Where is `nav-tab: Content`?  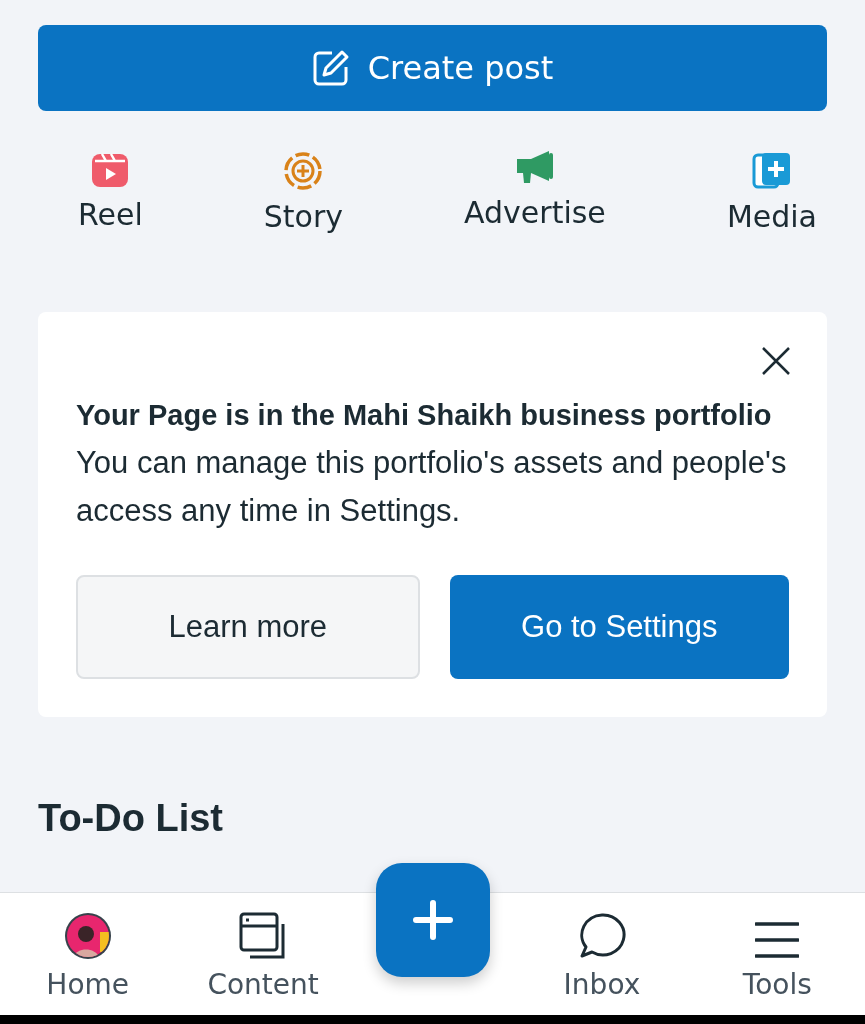 nav-tab: Content is located at coordinates (263, 954).